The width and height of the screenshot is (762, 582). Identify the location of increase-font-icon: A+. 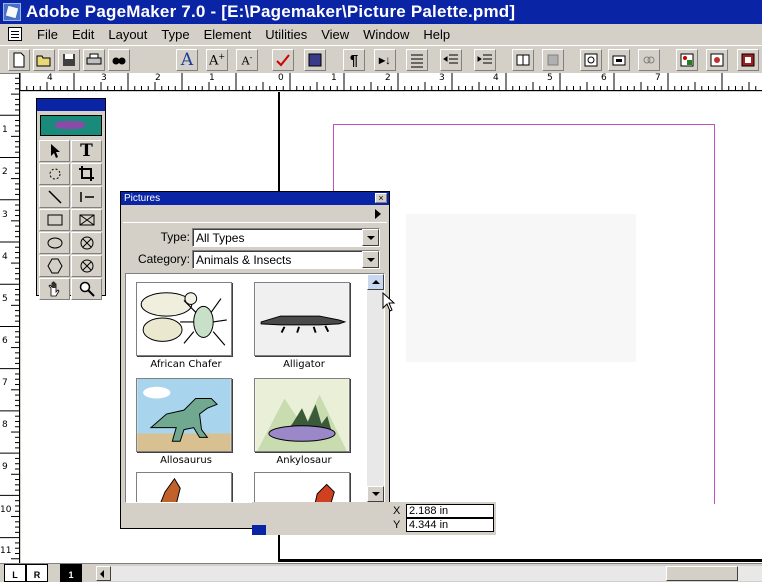
(217, 60).